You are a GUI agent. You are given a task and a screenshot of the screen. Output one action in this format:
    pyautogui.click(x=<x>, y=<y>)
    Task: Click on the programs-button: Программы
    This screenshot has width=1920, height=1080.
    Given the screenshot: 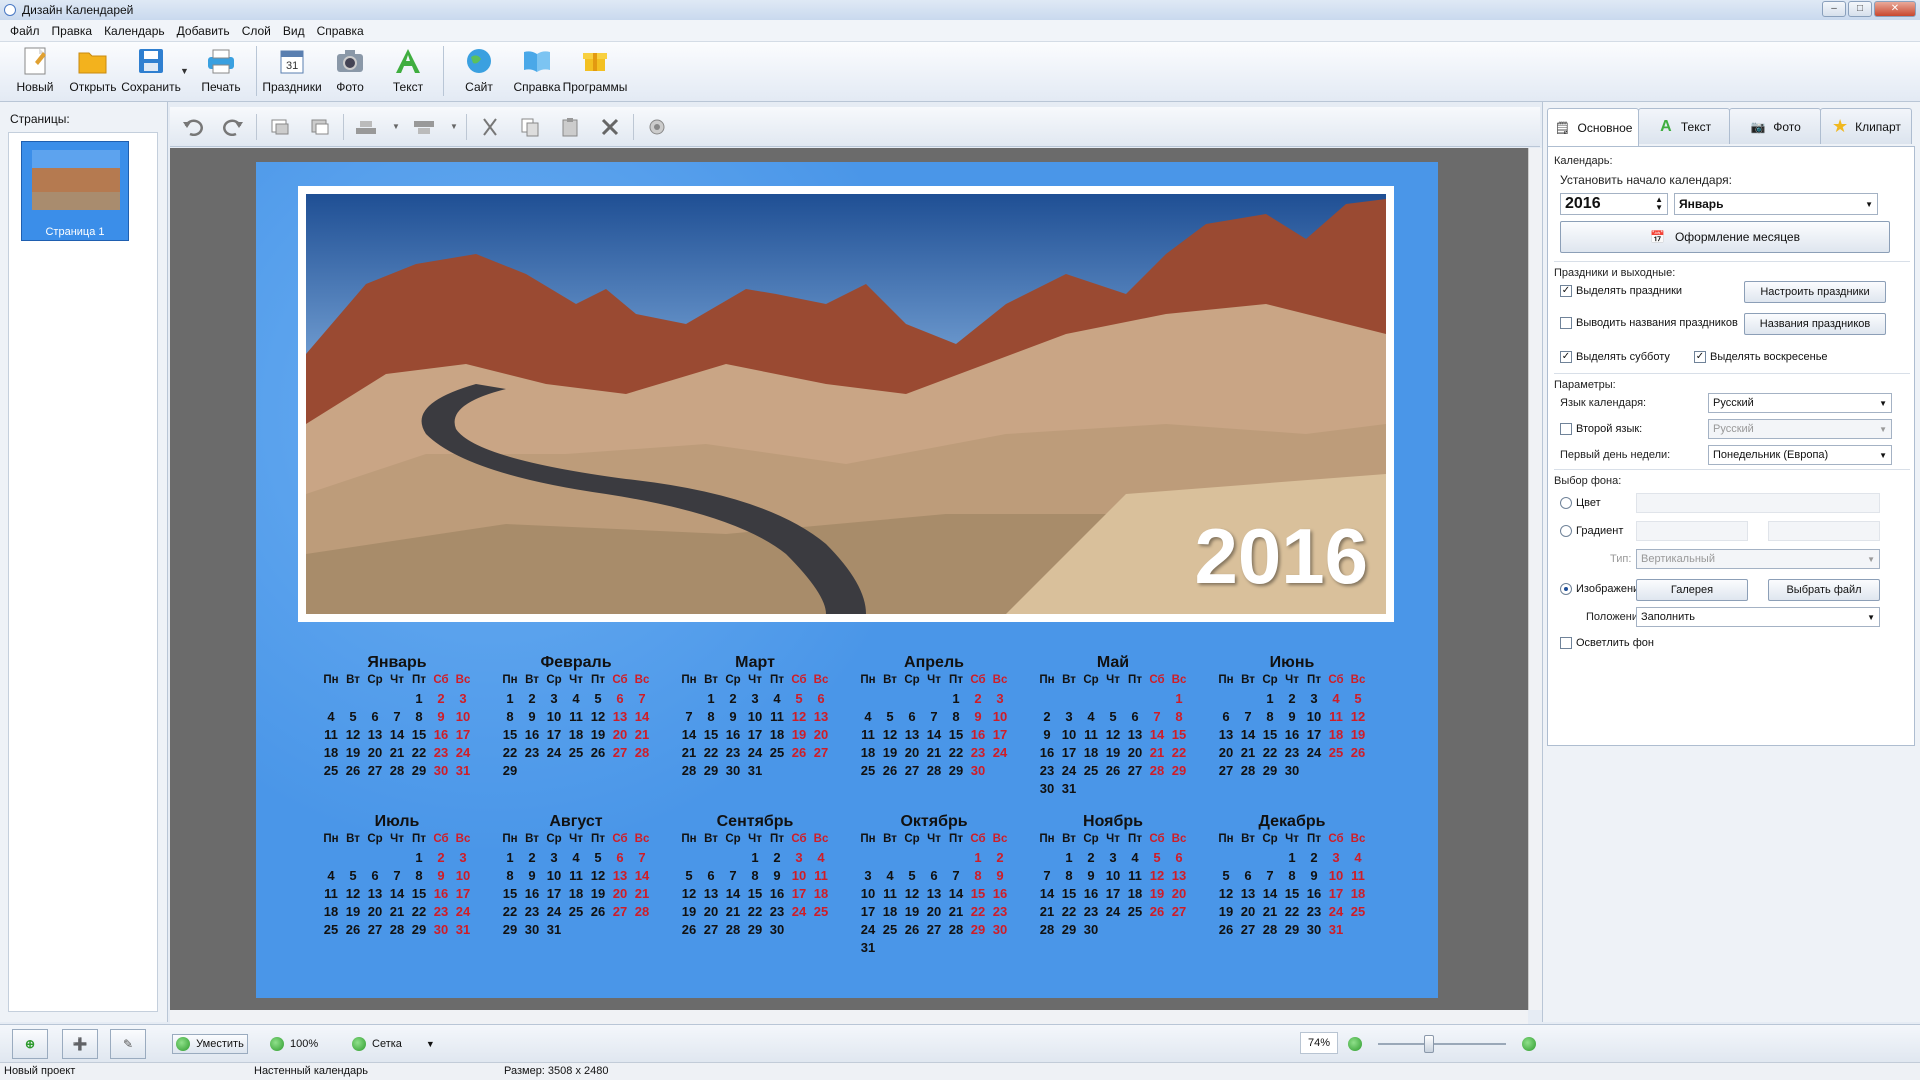 What is the action you would take?
    pyautogui.click(x=595, y=70)
    